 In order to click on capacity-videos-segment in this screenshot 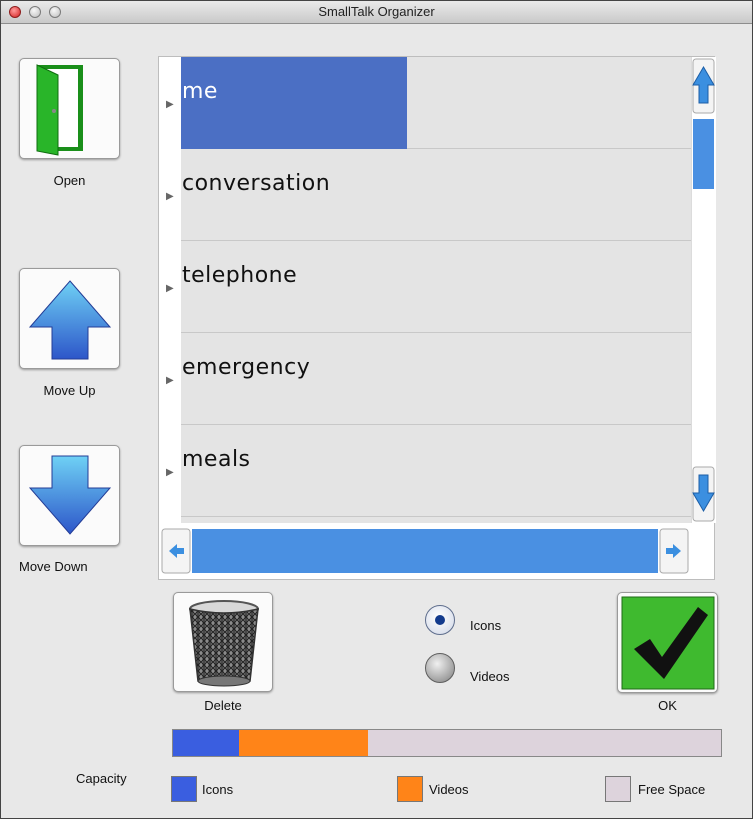, I will do `click(303, 743)`.